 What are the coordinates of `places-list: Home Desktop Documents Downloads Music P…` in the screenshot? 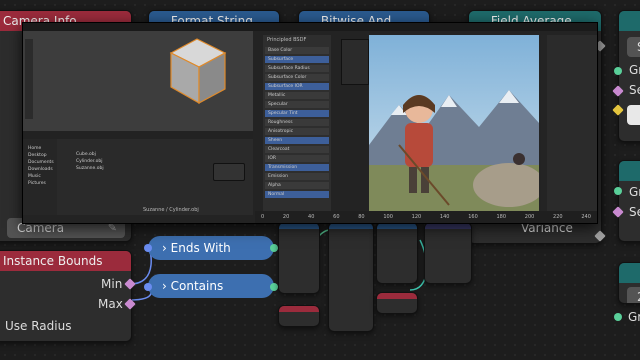 It's located at (39, 166).